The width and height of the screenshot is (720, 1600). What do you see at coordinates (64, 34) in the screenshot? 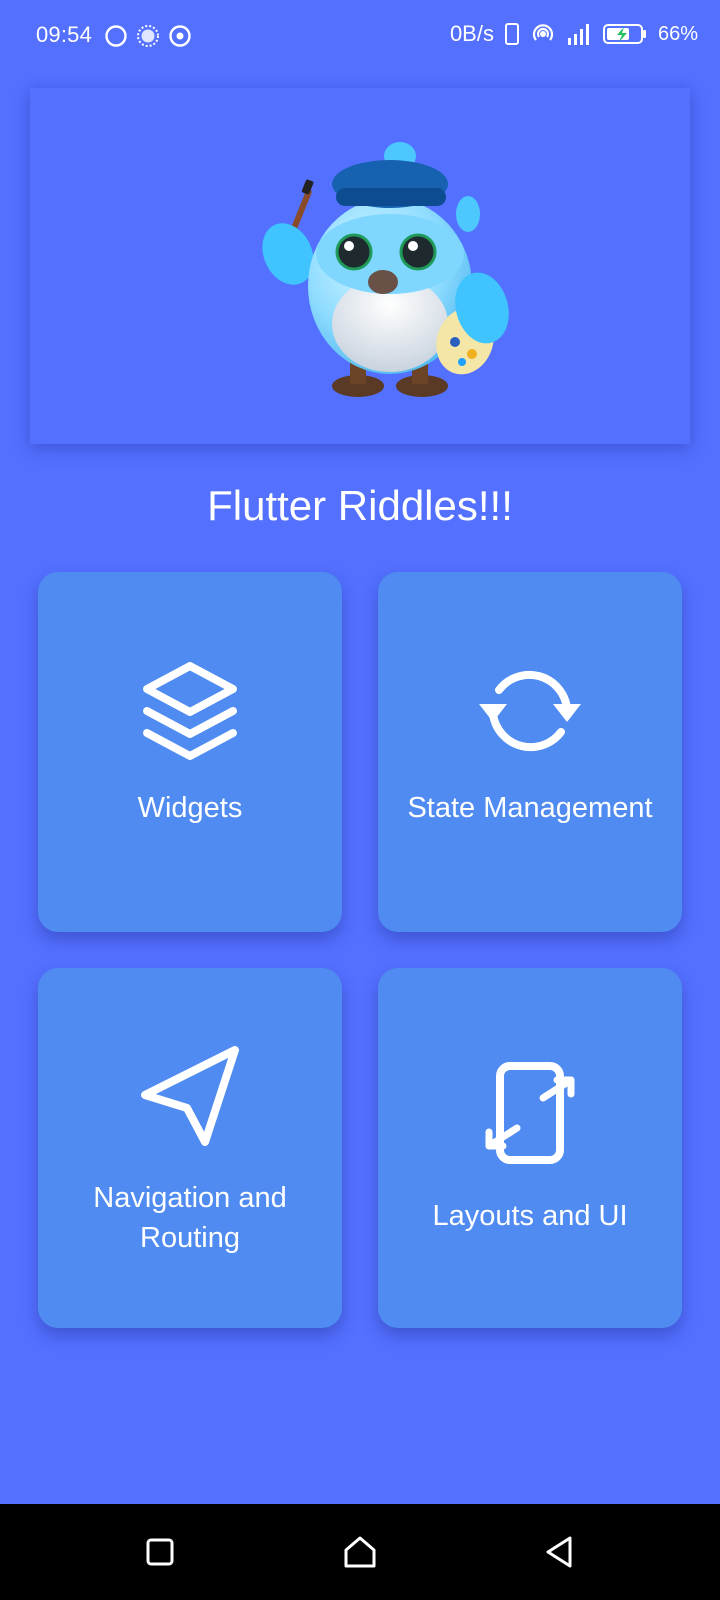
I see `status-time: 09:54` at bounding box center [64, 34].